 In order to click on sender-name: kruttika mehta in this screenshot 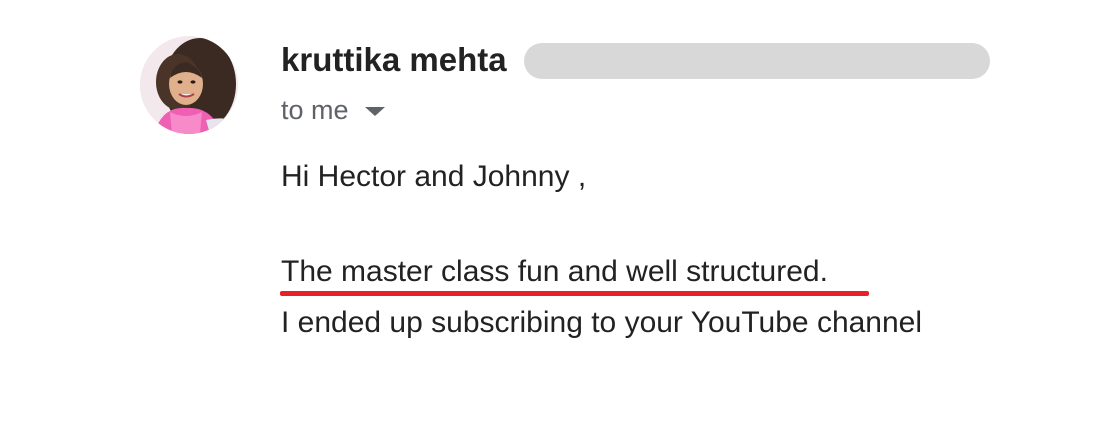, I will do `click(394, 60)`.